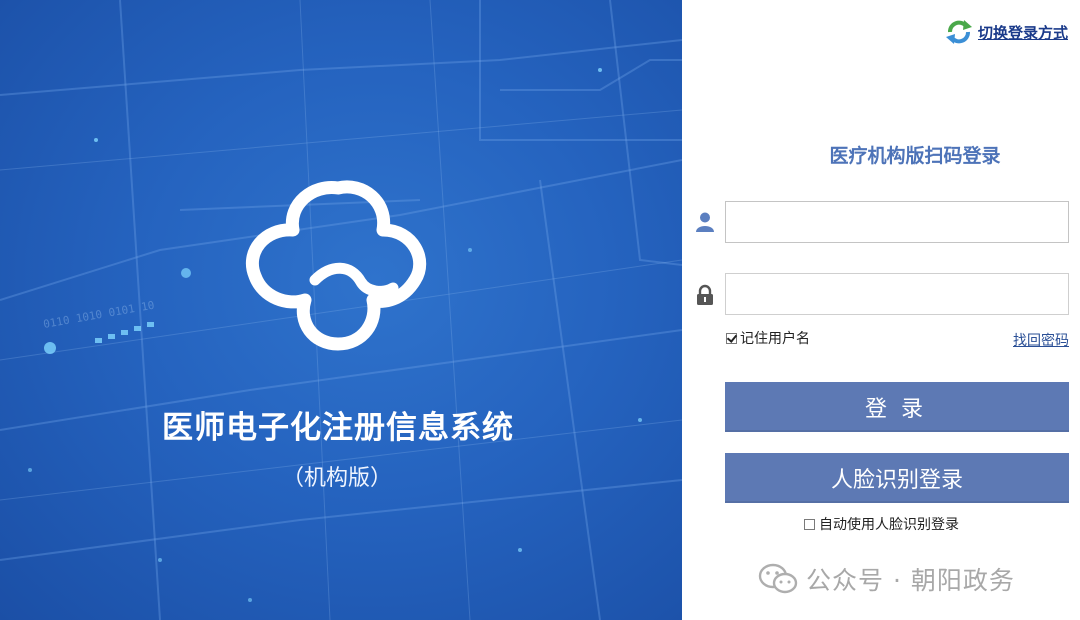  I want to click on remember-label: 记住用户名, so click(775, 339).